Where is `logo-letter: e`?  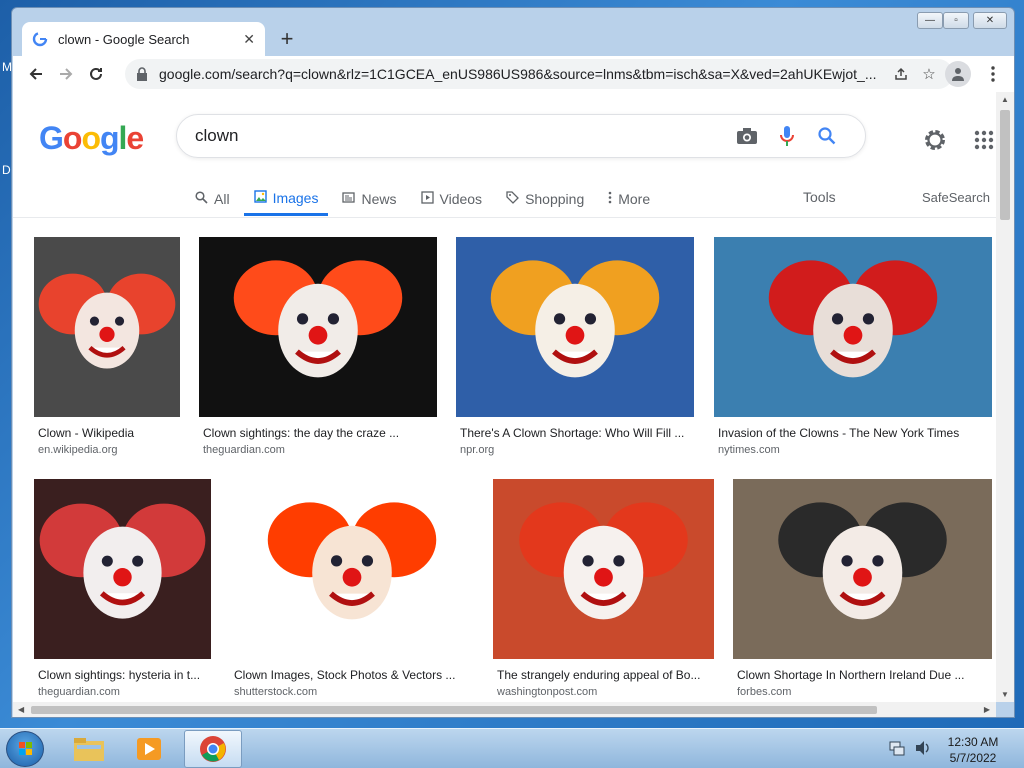 logo-letter: e is located at coordinates (135, 138).